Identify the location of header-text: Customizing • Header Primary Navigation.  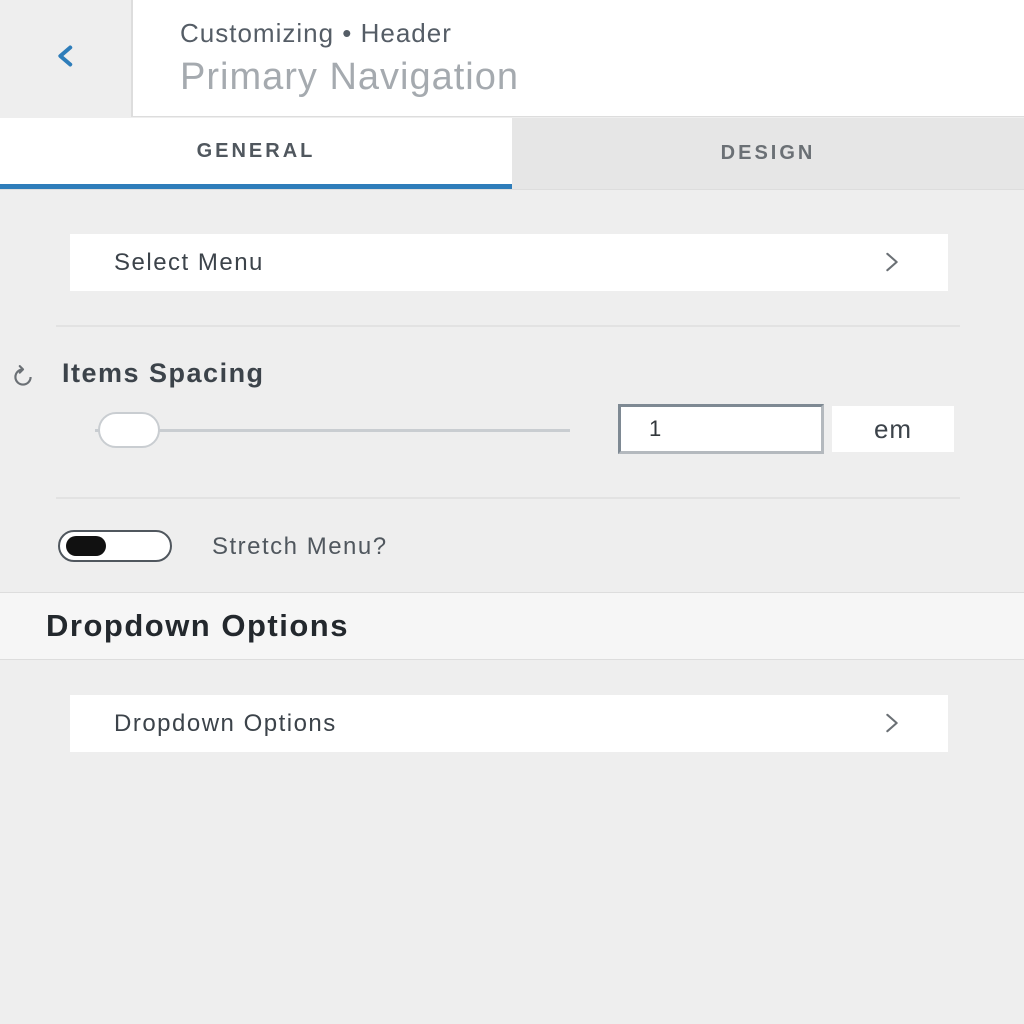
(349, 60).